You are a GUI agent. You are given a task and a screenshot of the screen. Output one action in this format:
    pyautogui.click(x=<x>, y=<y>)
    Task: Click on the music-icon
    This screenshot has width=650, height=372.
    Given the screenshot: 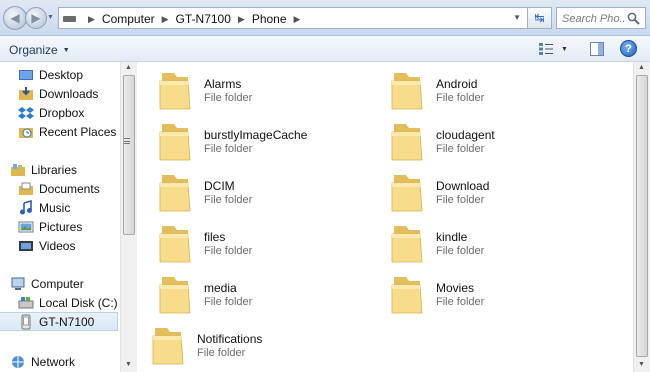 What is the action you would take?
    pyautogui.click(x=26, y=206)
    